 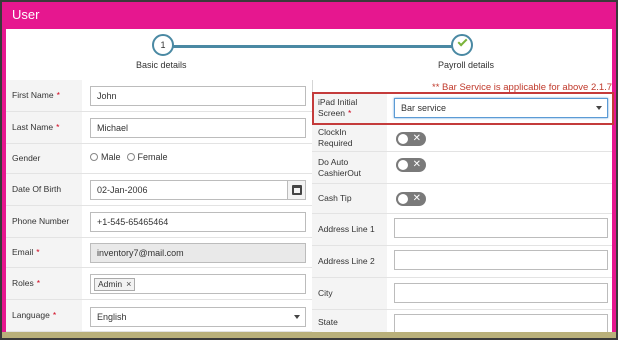 What do you see at coordinates (501, 228) in the screenshot?
I see `address1-input` at bounding box center [501, 228].